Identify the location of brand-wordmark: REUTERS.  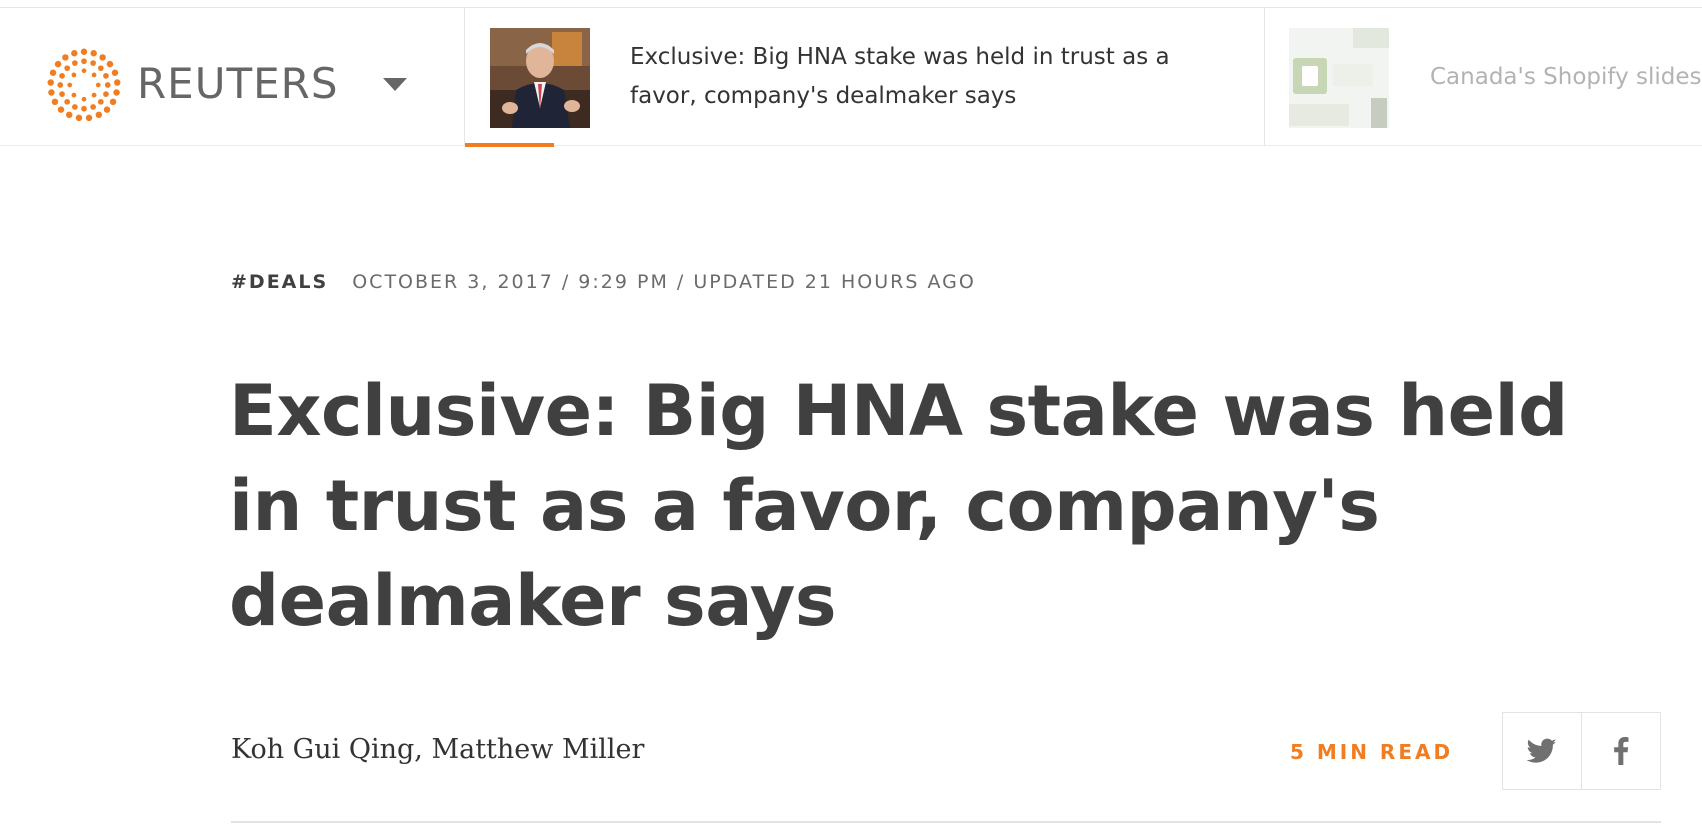
(238, 83).